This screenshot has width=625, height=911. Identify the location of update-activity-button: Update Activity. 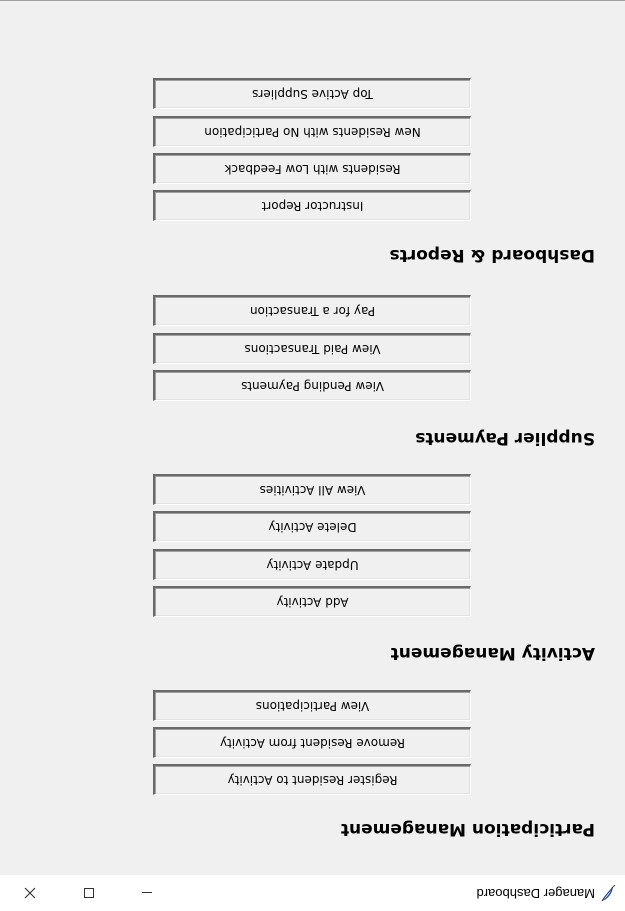
(312, 564).